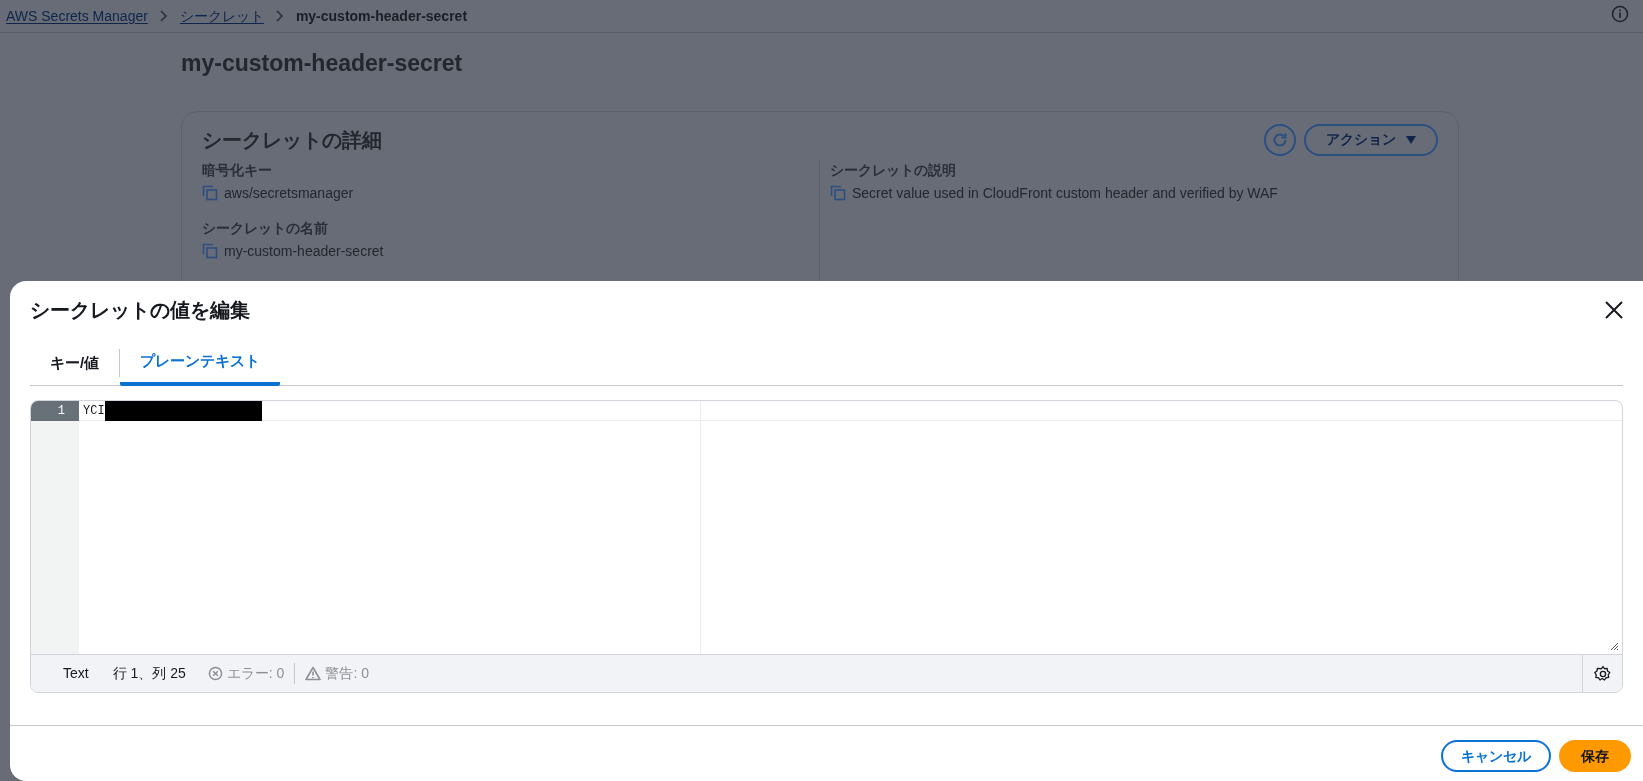 Image resolution: width=1643 pixels, height=781 pixels. Describe the element at coordinates (237, 170) in the screenshot. I see `field-label: 暗号化キー` at that location.